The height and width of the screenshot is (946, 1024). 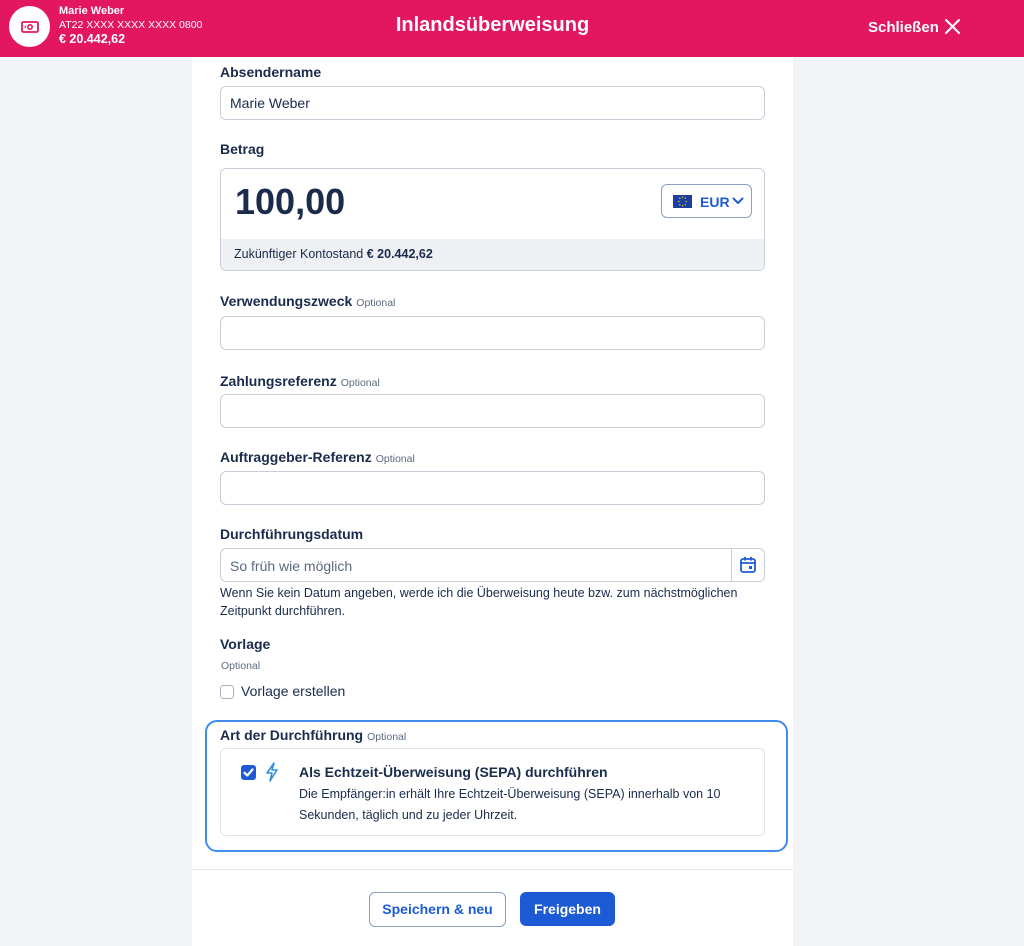 I want to click on orderer-reference-input, so click(x=492, y=488).